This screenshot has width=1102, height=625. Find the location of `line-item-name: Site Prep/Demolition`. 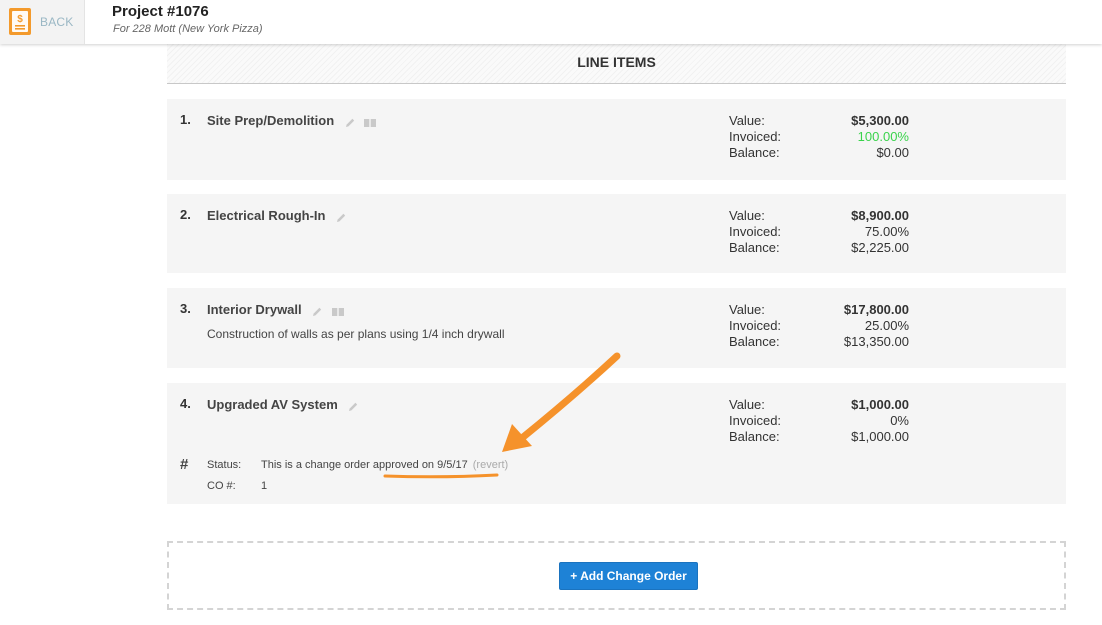

line-item-name: Site Prep/Demolition is located at coordinates (294, 121).